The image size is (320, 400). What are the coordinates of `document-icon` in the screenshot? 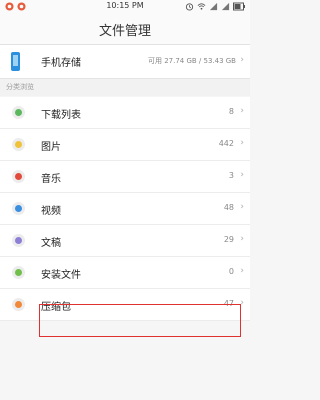 It's located at (18, 240).